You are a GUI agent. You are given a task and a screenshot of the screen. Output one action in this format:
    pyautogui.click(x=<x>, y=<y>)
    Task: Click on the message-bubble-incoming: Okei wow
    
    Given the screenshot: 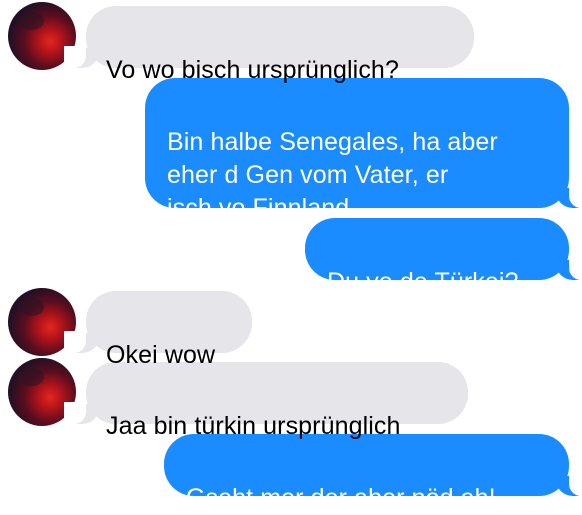 What is the action you would take?
    pyautogui.click(x=158, y=330)
    